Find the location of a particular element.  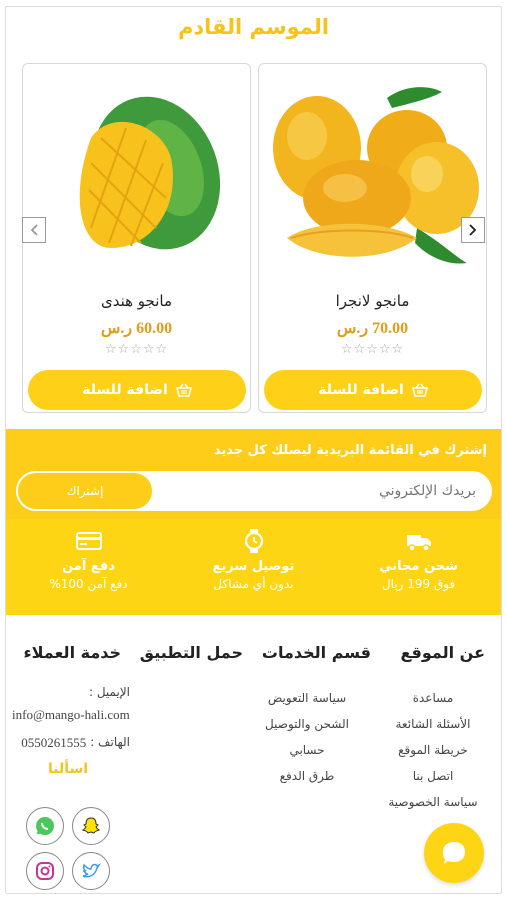

truck-icon is located at coordinates (418, 543).